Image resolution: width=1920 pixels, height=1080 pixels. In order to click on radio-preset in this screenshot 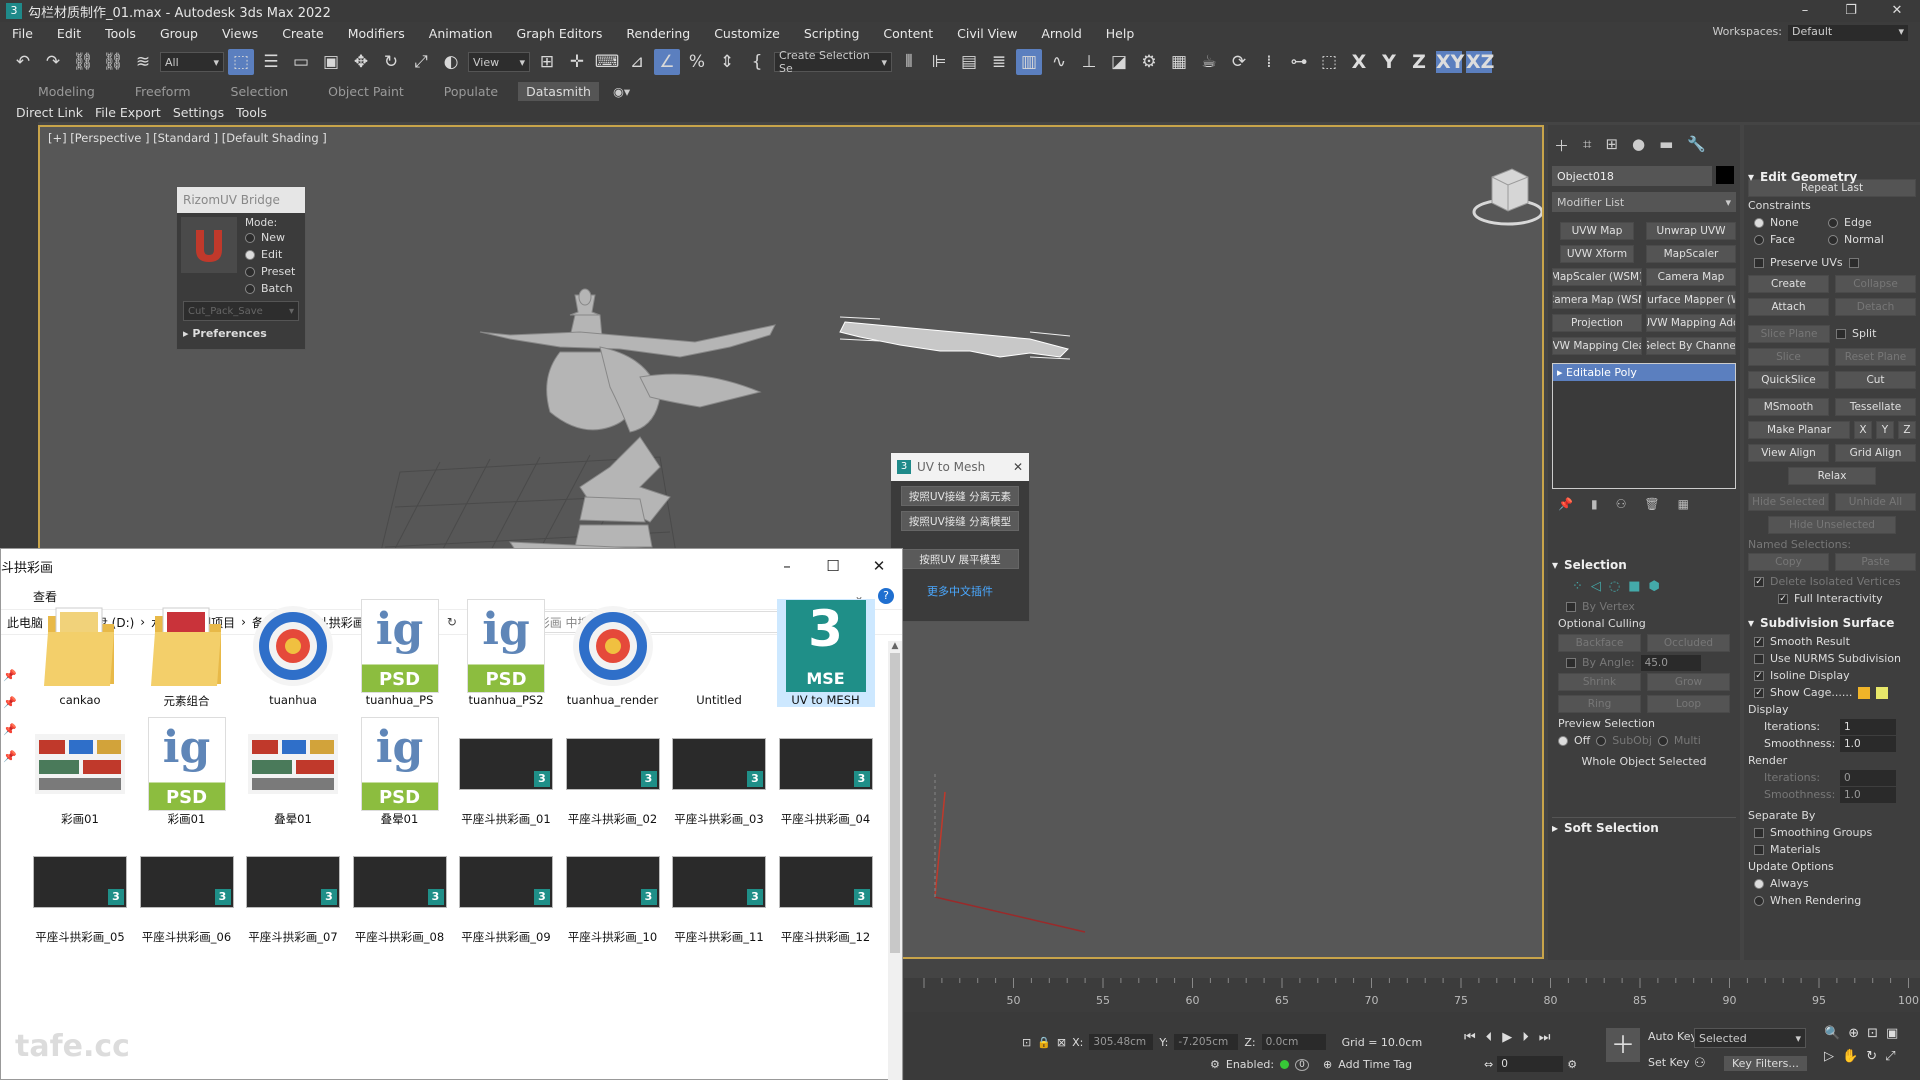, I will do `click(250, 271)`.